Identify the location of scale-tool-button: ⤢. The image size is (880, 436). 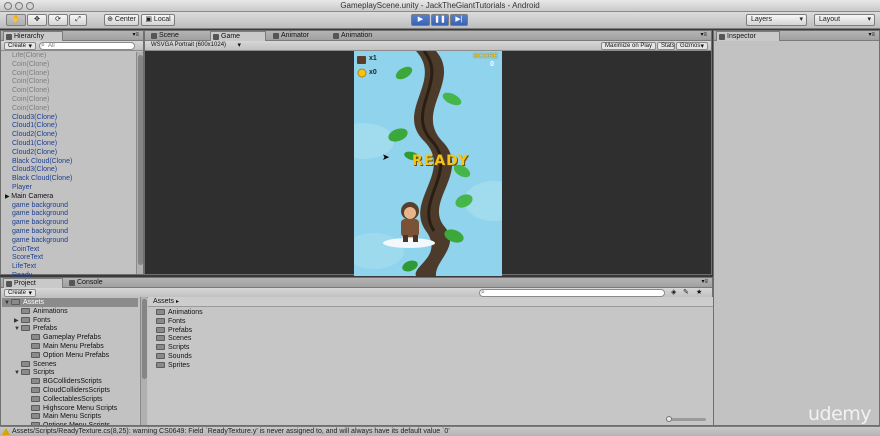
(78, 20).